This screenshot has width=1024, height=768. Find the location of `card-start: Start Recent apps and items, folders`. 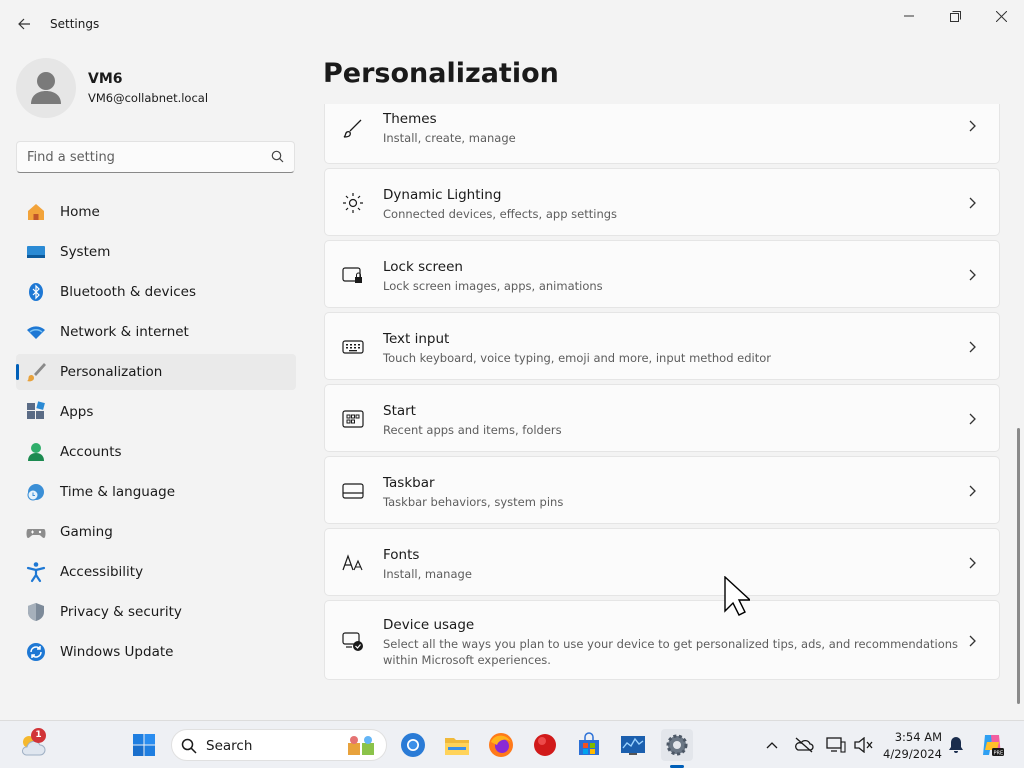

card-start: Start Recent apps and items, folders is located at coordinates (662, 418).